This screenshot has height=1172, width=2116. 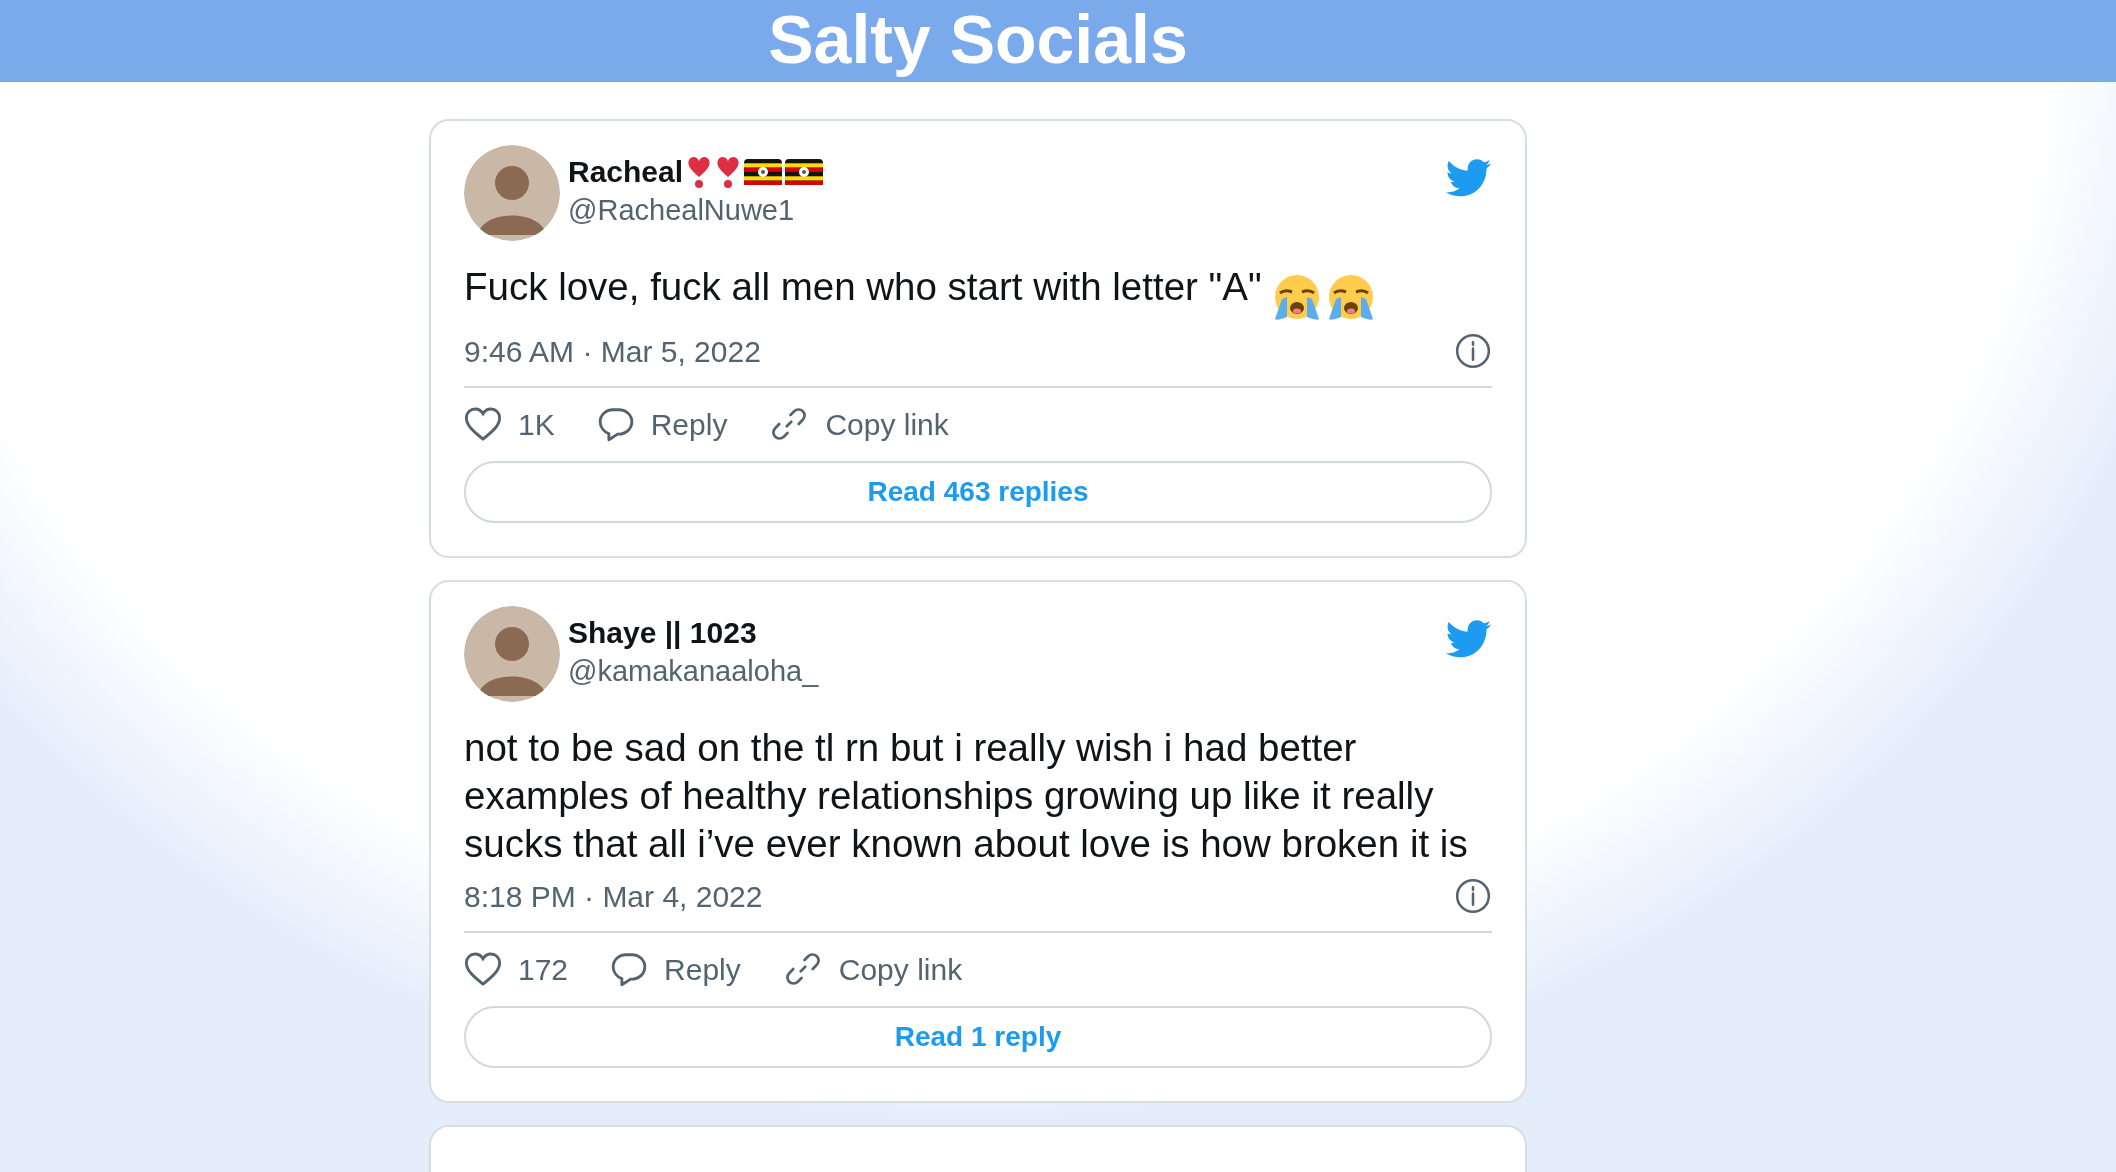 What do you see at coordinates (978, 293) in the screenshot?
I see `tweet-text: Fuck love, fuck all men who start with letter "A"` at bounding box center [978, 293].